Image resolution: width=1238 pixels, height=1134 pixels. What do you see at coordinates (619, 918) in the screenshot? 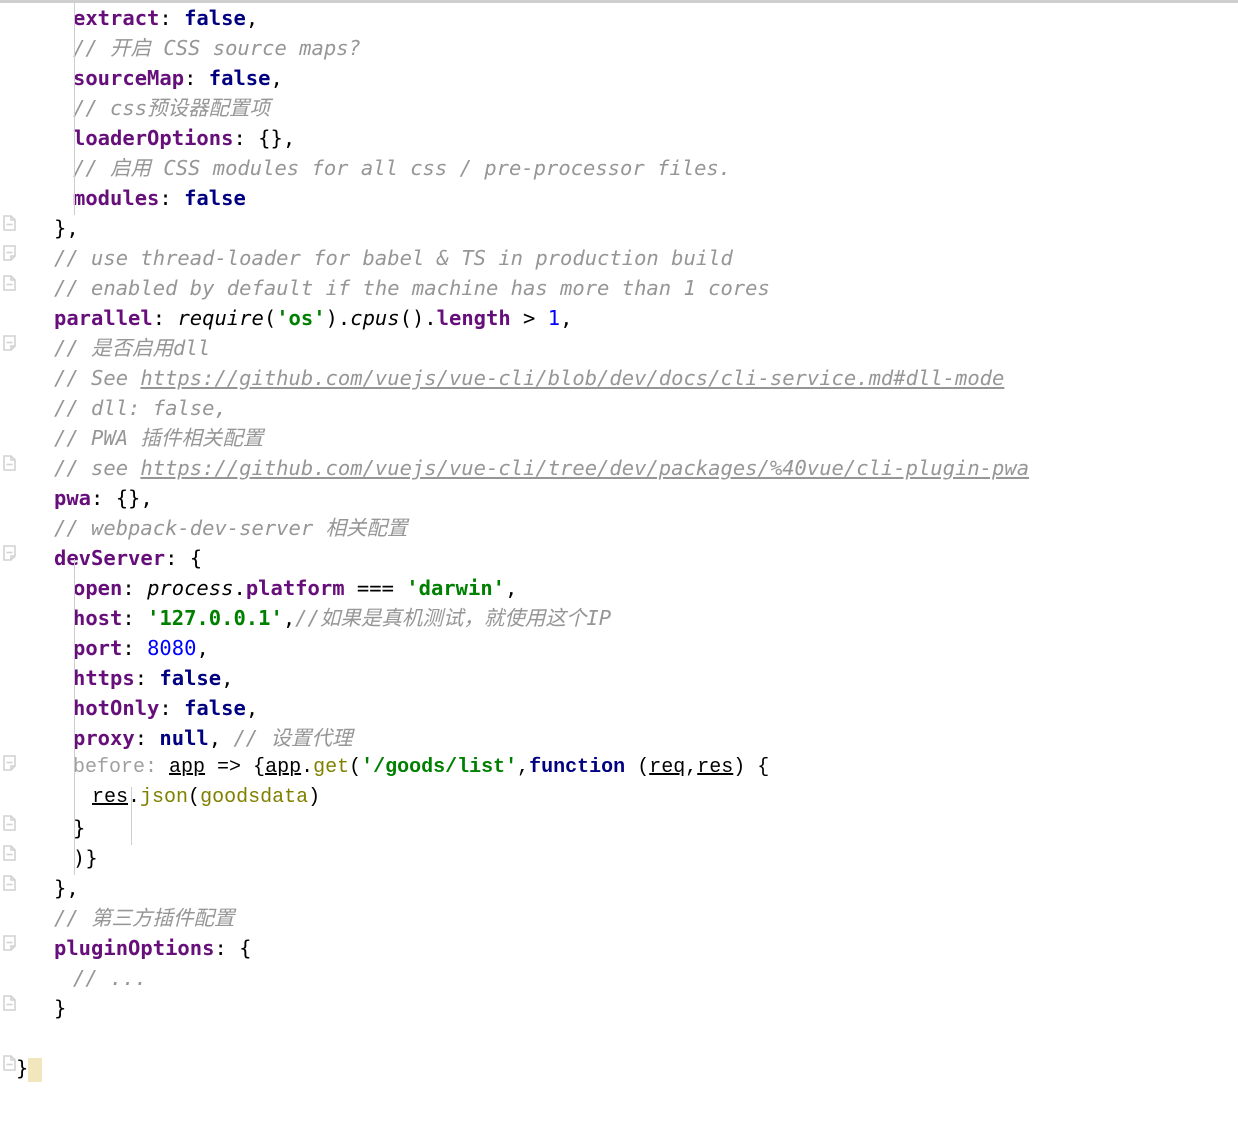
I see `code-line: // 第三方插件配置` at bounding box center [619, 918].